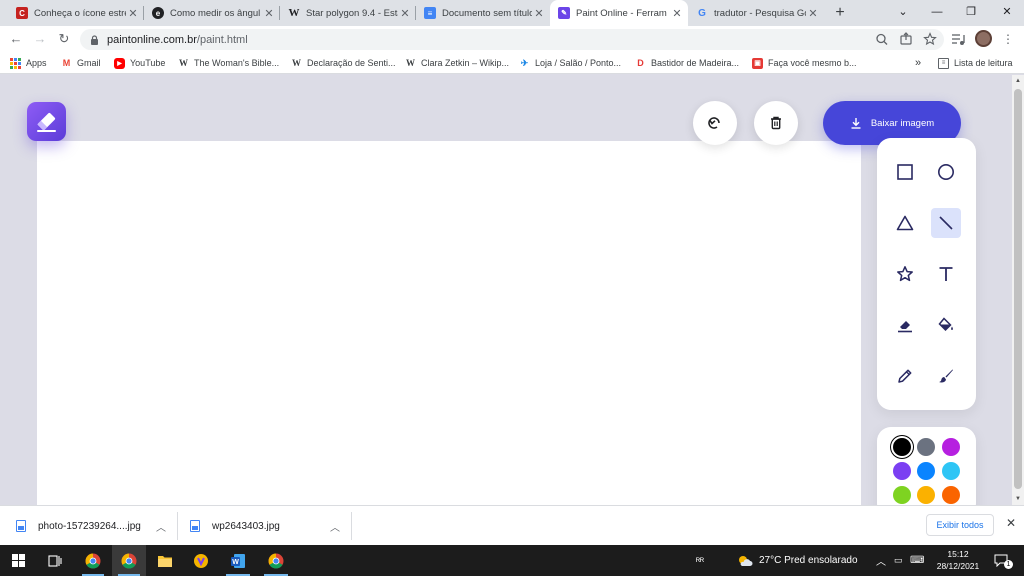  What do you see at coordinates (16, 39) in the screenshot?
I see `back-arrow-icon: ←` at bounding box center [16, 39].